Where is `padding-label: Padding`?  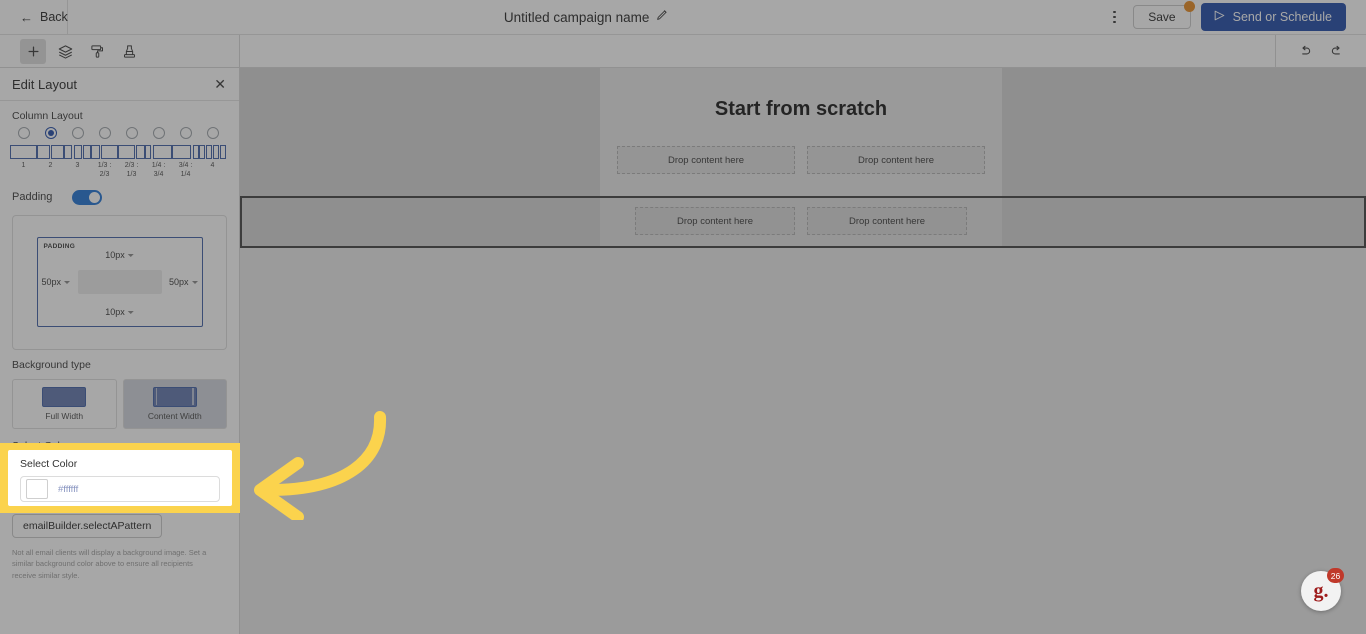 padding-label: Padding is located at coordinates (32, 197).